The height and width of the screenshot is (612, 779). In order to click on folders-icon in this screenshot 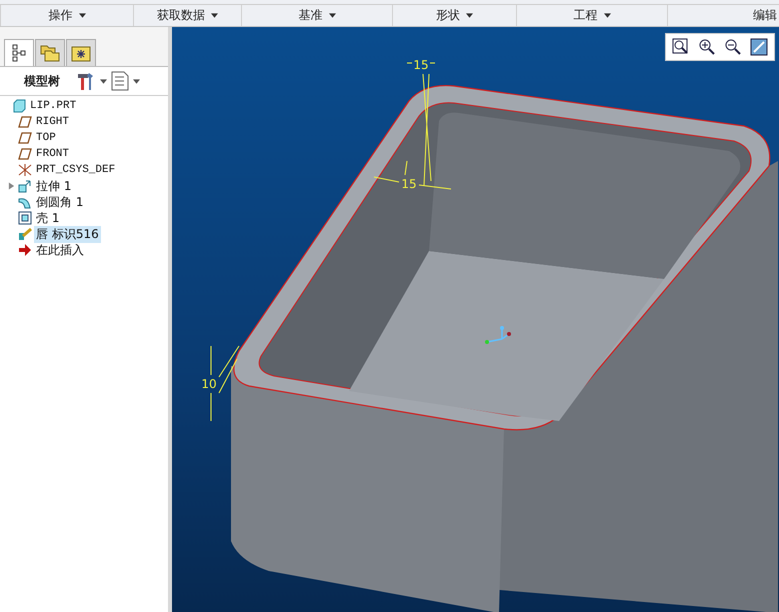, I will do `click(50, 53)`.